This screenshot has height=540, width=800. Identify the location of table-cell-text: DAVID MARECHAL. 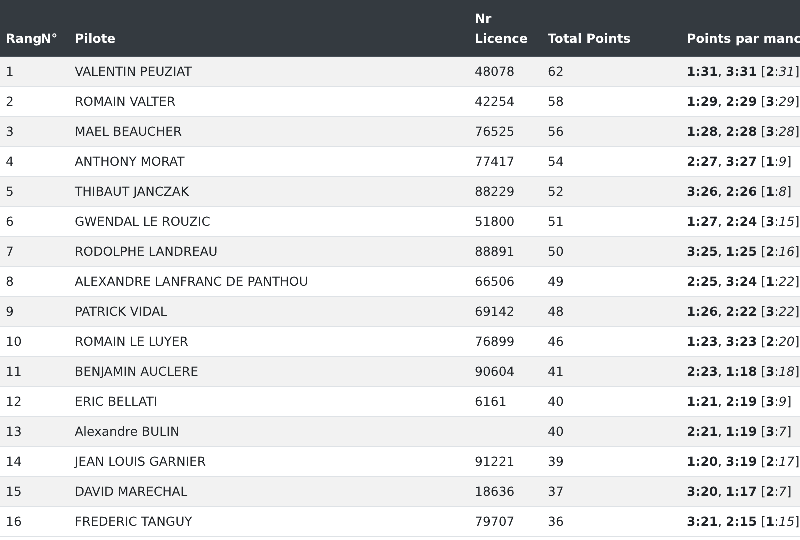
(132, 491).